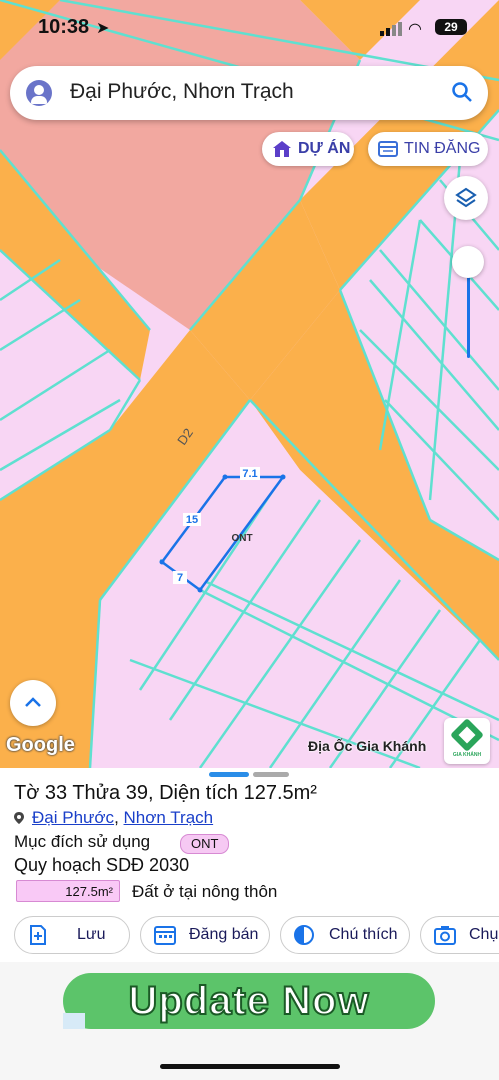 This screenshot has width=499, height=1080. What do you see at coordinates (182, 92) in the screenshot?
I see `search-input: Đại Phước, Nhơn Trạch` at bounding box center [182, 92].